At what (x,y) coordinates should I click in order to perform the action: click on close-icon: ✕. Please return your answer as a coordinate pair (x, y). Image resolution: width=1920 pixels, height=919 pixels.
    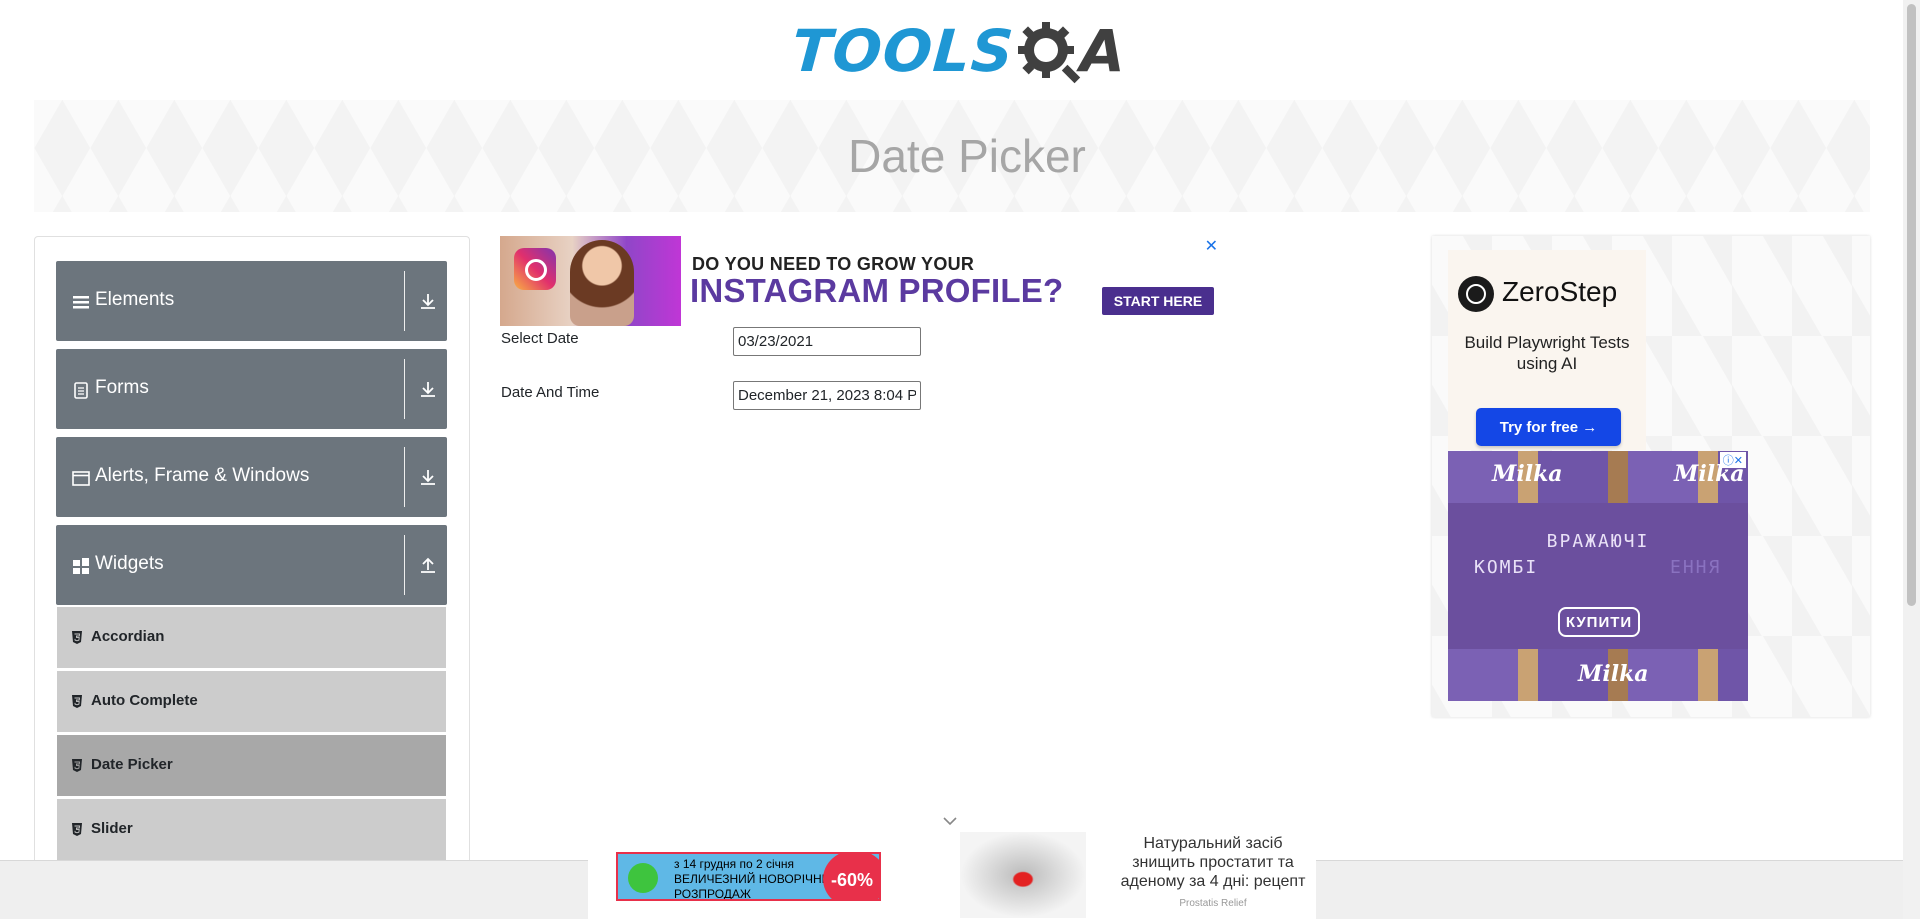
    Looking at the image, I should click on (1211, 246).